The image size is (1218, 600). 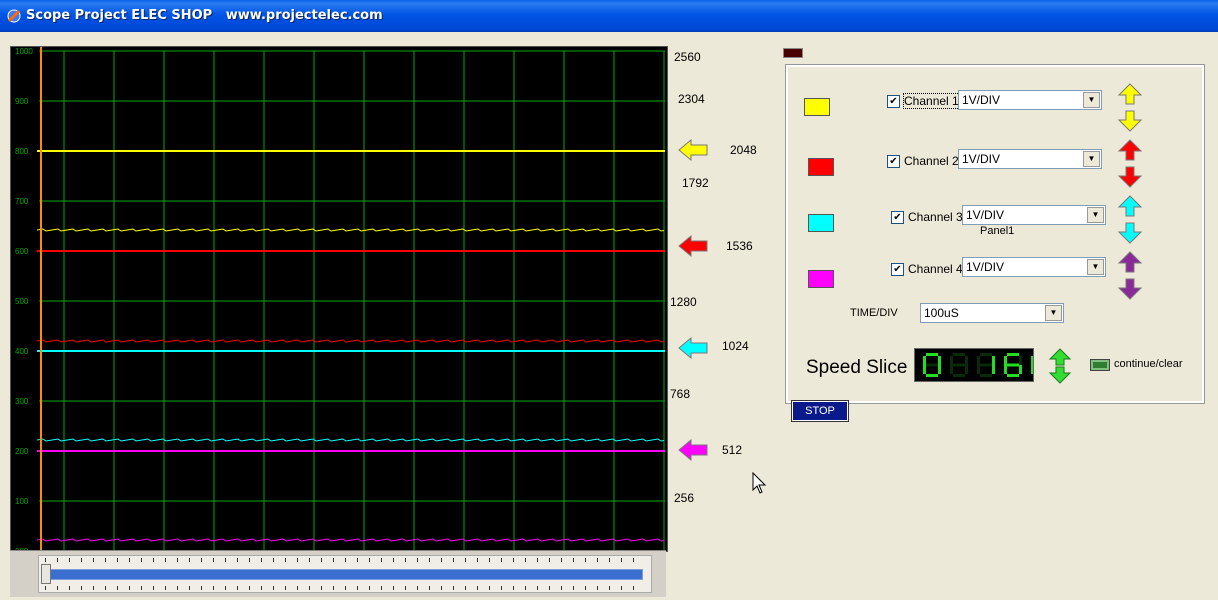 I want to click on y-tick-label: 400, so click(x=22, y=351).